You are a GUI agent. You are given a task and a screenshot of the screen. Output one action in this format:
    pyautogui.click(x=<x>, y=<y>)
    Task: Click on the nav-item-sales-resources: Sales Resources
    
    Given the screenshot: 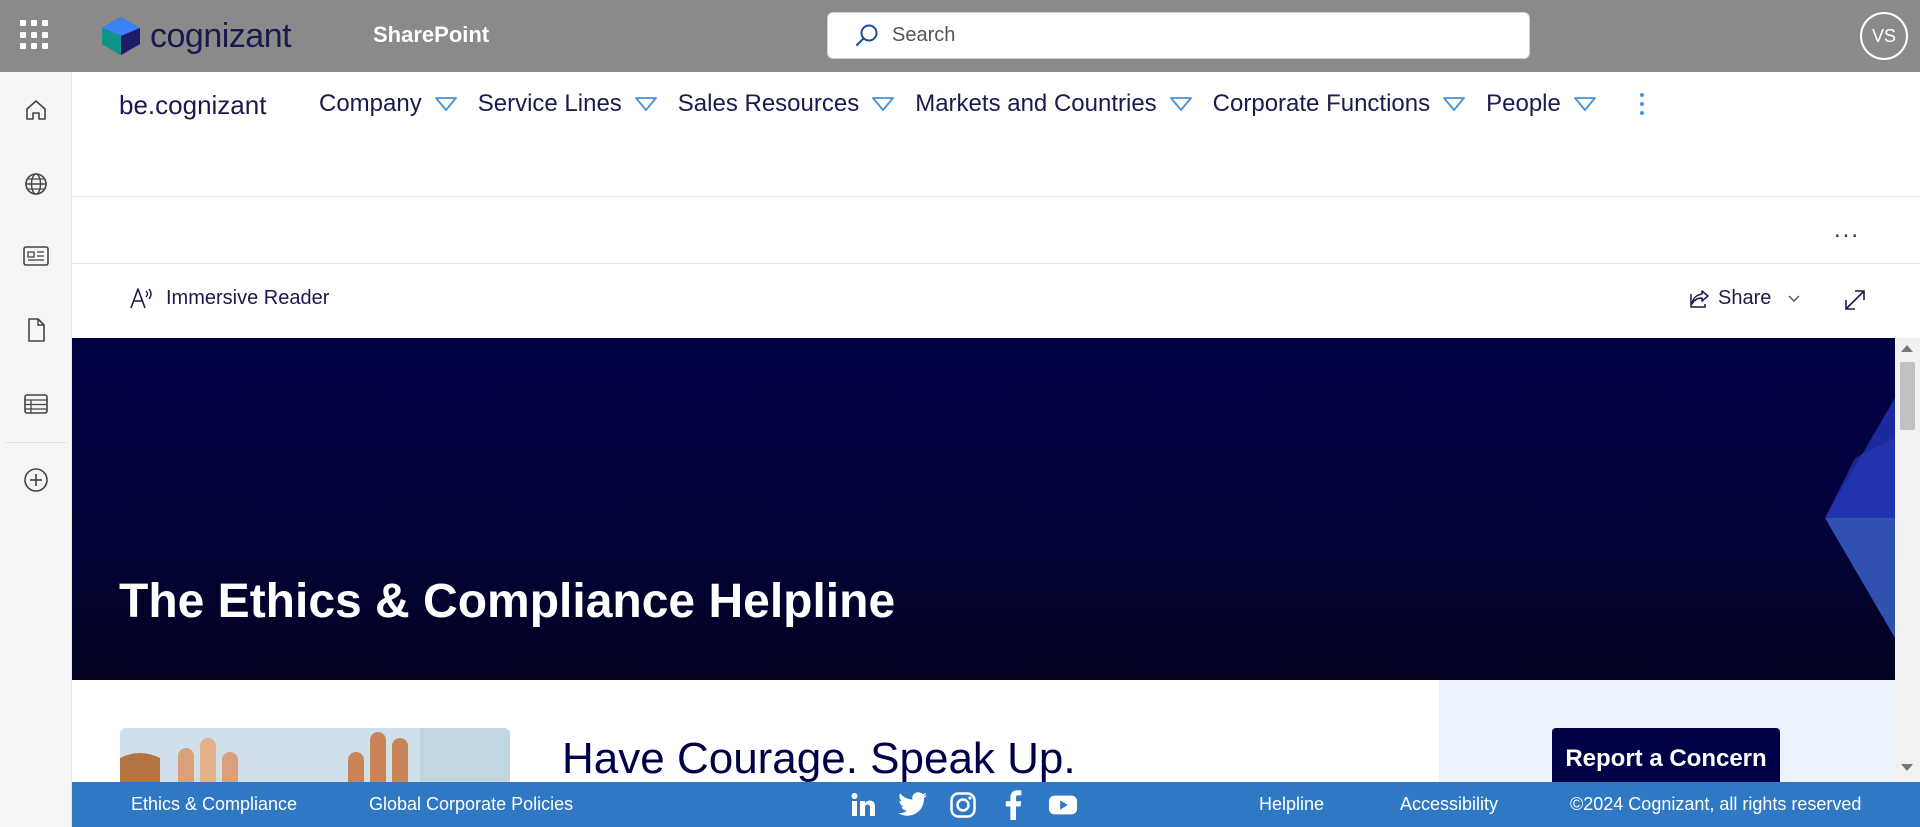 What is the action you would take?
    pyautogui.click(x=786, y=104)
    